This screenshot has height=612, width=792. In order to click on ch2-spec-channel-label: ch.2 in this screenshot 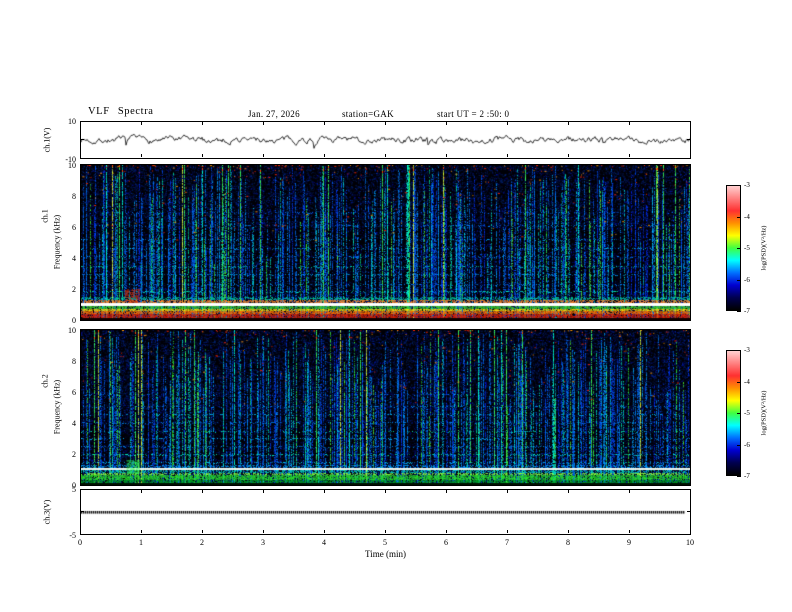, I will do `click(45, 381)`.